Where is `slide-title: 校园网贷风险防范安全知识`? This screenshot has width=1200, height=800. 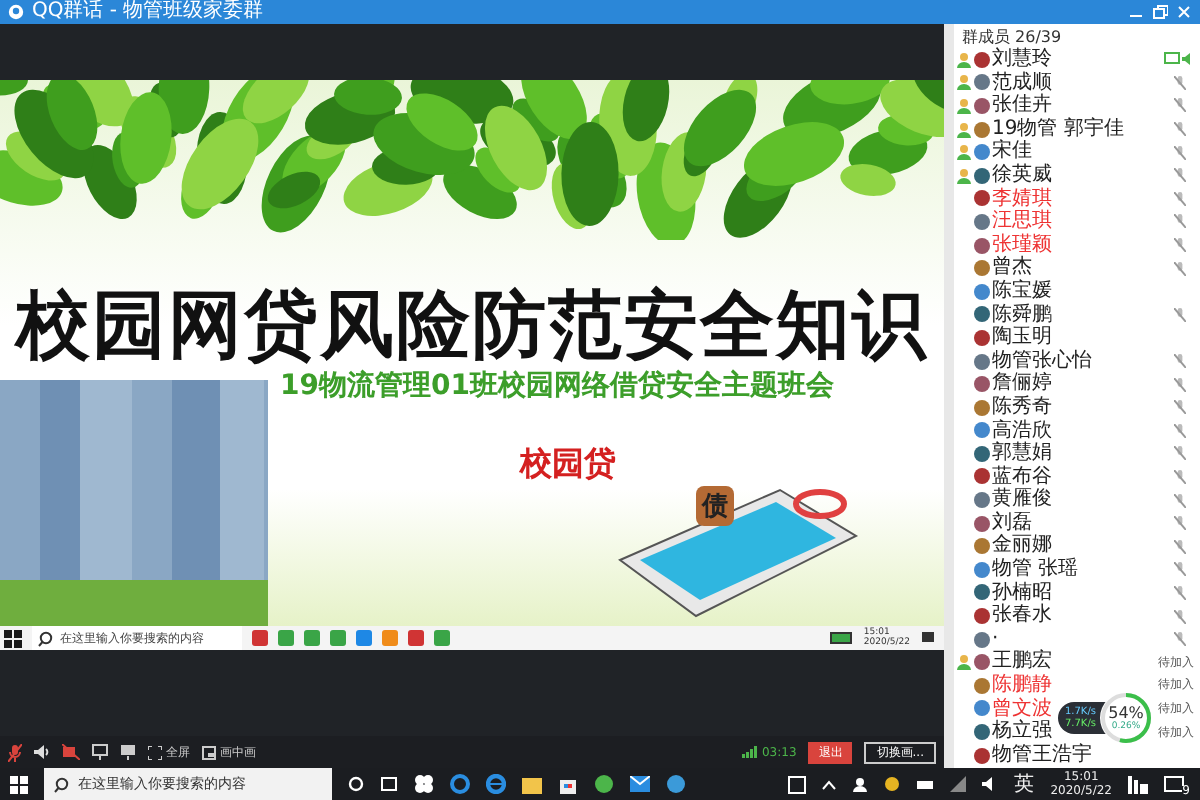 slide-title: 校园网贷风险防范安全知识 is located at coordinates (471, 323).